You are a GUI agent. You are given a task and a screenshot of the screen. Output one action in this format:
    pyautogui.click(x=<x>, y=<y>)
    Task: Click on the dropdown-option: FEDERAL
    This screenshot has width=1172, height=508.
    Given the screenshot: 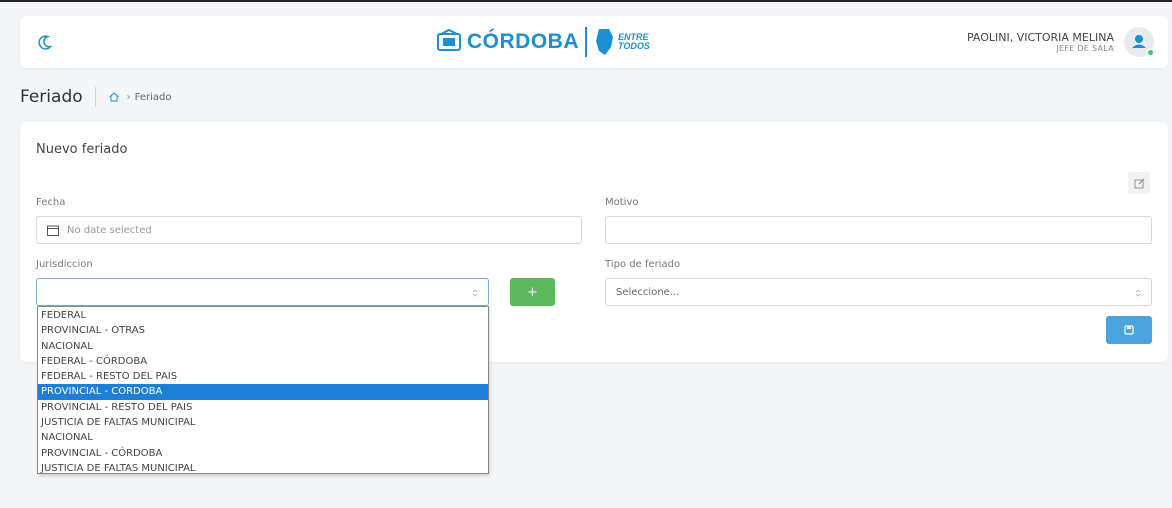 What is the action you would take?
    pyautogui.click(x=263, y=315)
    